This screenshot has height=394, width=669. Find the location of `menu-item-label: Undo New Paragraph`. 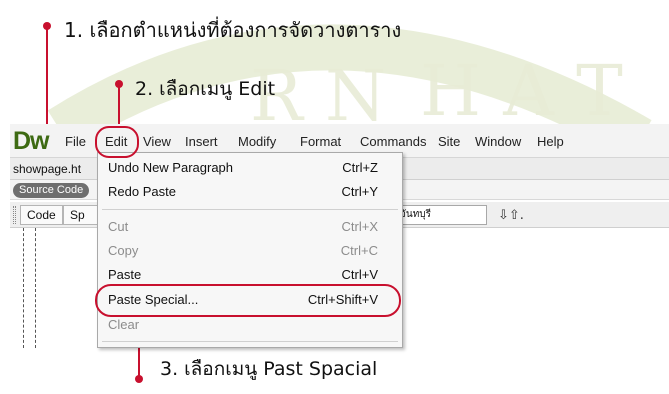

menu-item-label: Undo New Paragraph is located at coordinates (171, 167).